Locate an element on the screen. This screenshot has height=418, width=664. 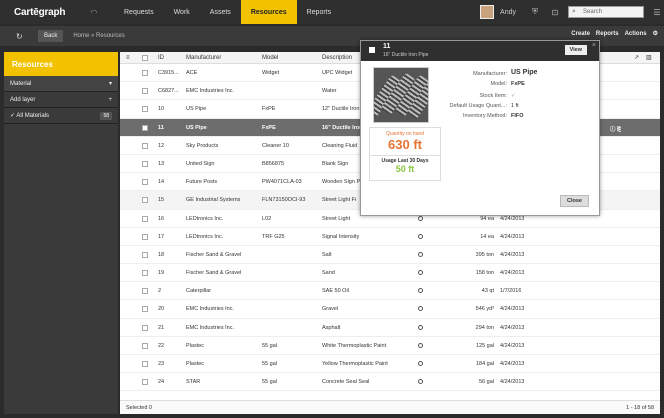
cell-manufacturer: LEDtronics Inc. is located at coordinates (205, 218).